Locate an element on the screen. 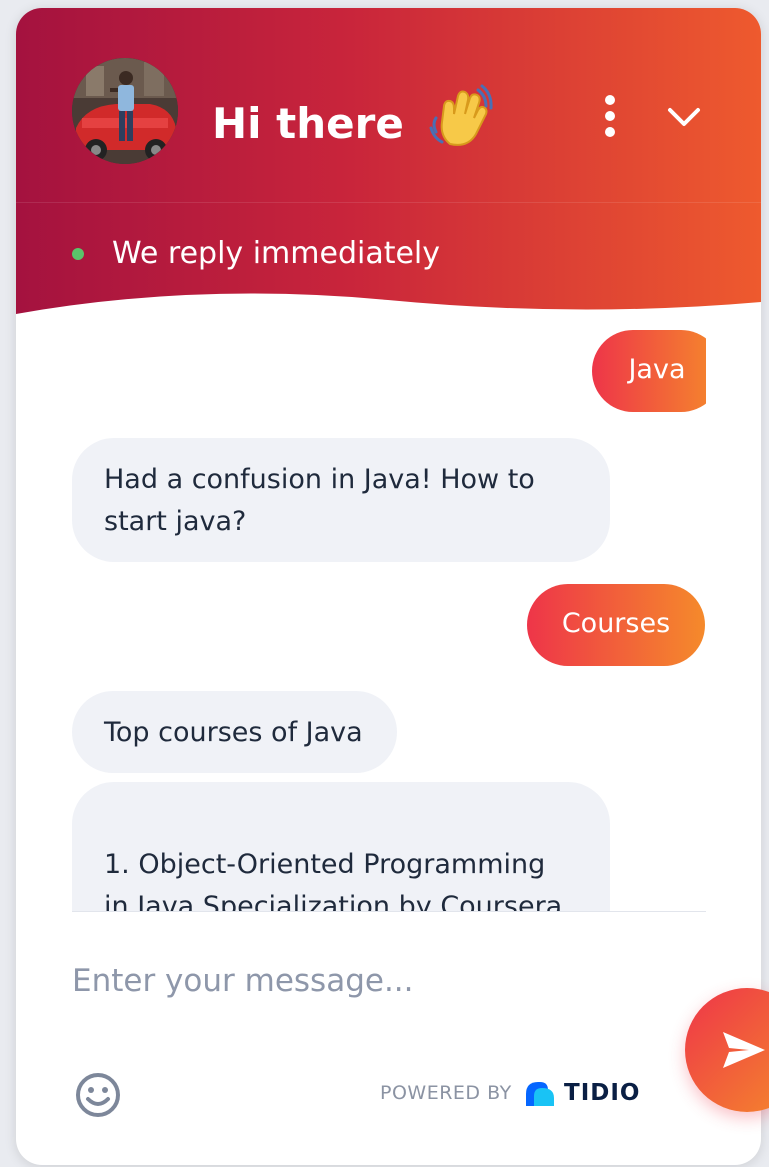  emoji-button is located at coordinates (98, 1095).